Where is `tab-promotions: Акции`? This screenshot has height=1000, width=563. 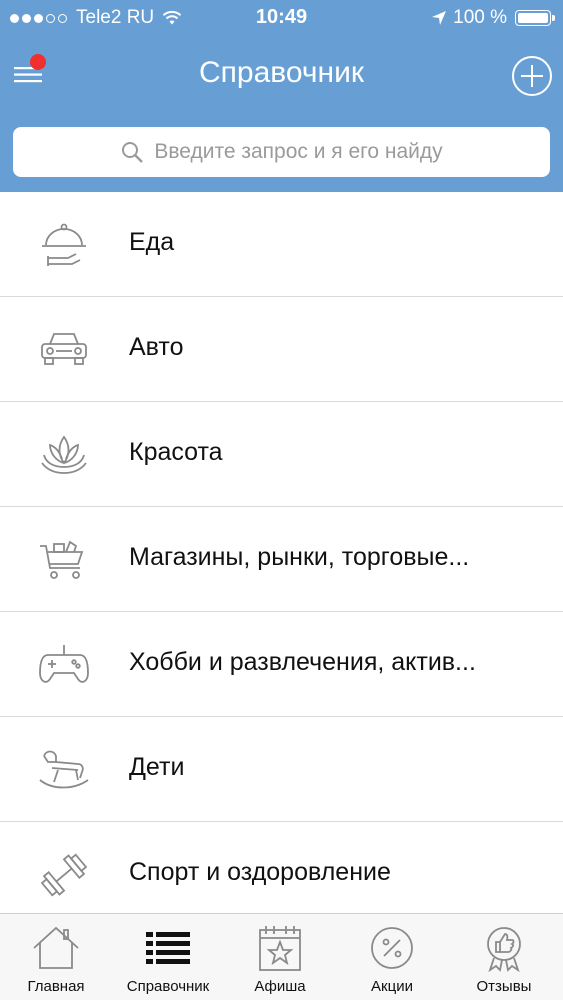
tab-promotions: Акции is located at coordinates (392, 957).